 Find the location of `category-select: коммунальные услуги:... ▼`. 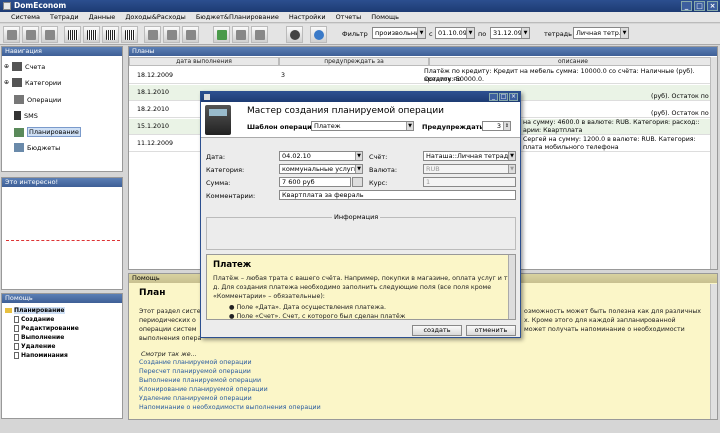

category-select: коммунальные услуги:... ▼ is located at coordinates (321, 169).